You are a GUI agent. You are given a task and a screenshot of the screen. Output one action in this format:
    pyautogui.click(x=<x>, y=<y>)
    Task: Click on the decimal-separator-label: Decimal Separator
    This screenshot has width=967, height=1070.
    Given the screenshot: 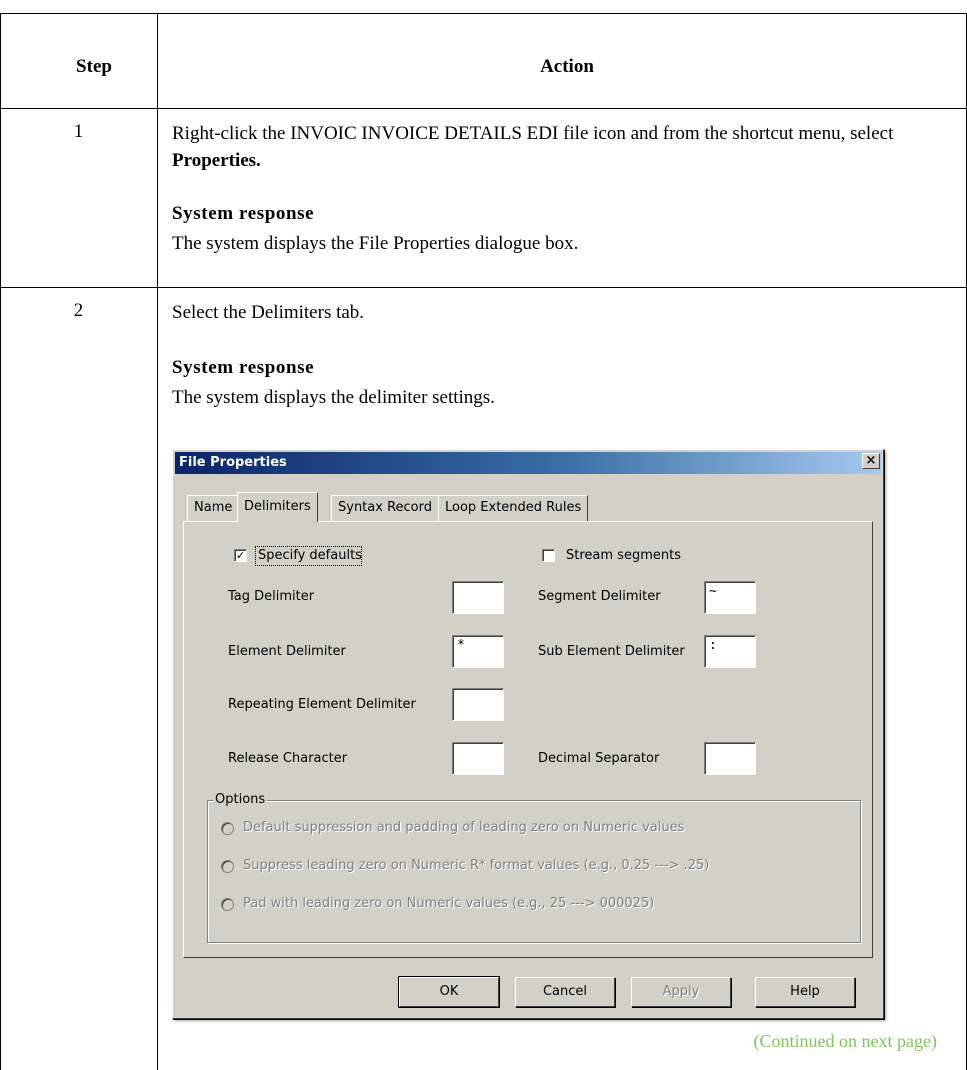 What is the action you would take?
    pyautogui.click(x=599, y=758)
    